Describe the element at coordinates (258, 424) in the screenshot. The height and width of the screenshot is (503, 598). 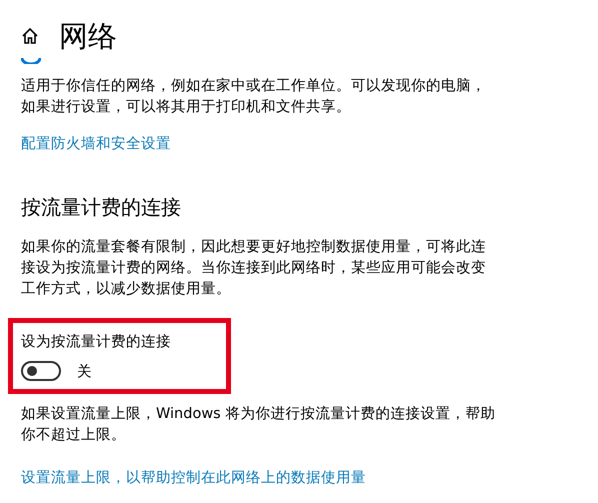
I see `note-text: 如果设置流量上限，Windows 将为你进行按流量计费的连接设置，帮助你不超过上限。` at that location.